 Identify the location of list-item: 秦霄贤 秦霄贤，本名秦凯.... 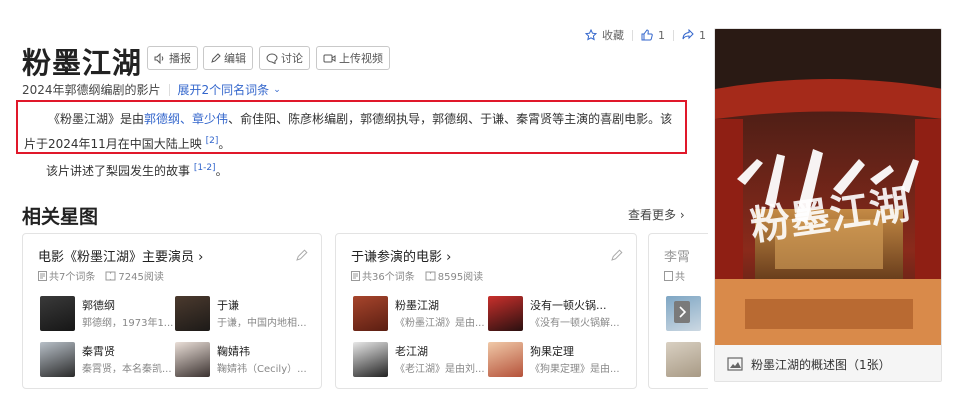
(107, 361).